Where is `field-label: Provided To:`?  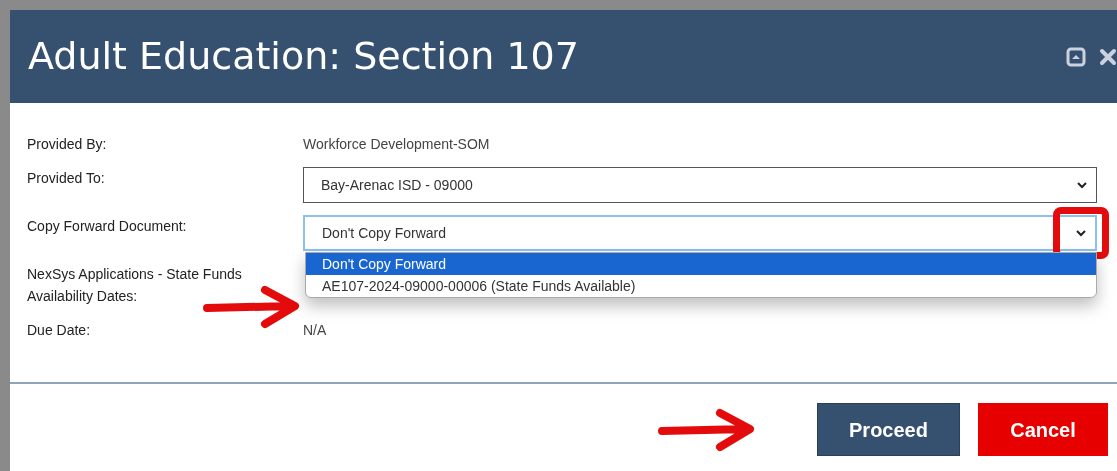 field-label: Provided To: is located at coordinates (66, 178).